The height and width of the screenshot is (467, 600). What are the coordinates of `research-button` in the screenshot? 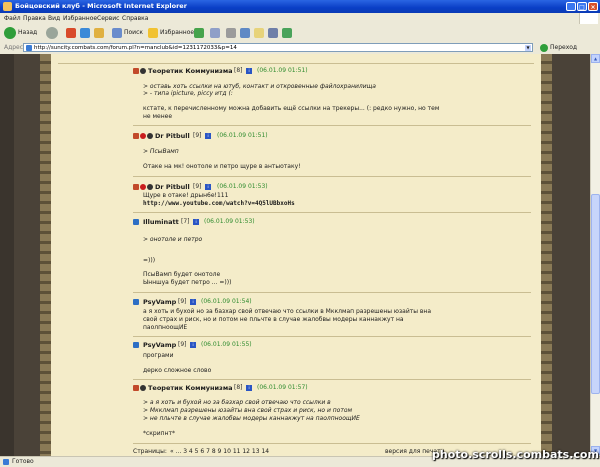 It's located at (274, 33).